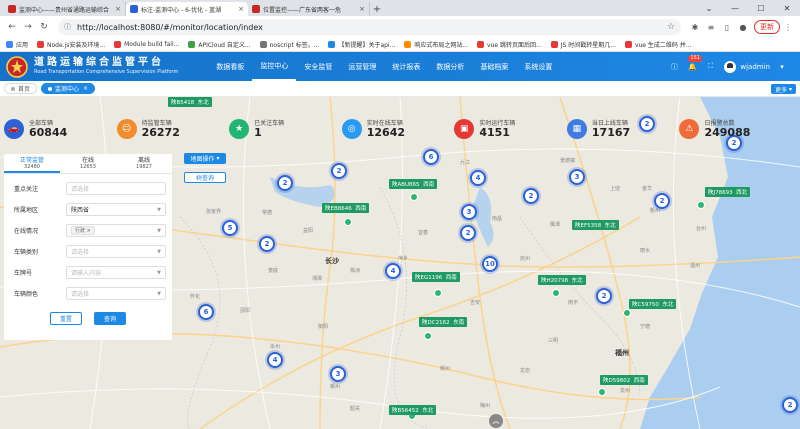 The width and height of the screenshot is (800, 429). What do you see at coordinates (755, 67) in the screenshot?
I see `username: wjadmin` at bounding box center [755, 67].